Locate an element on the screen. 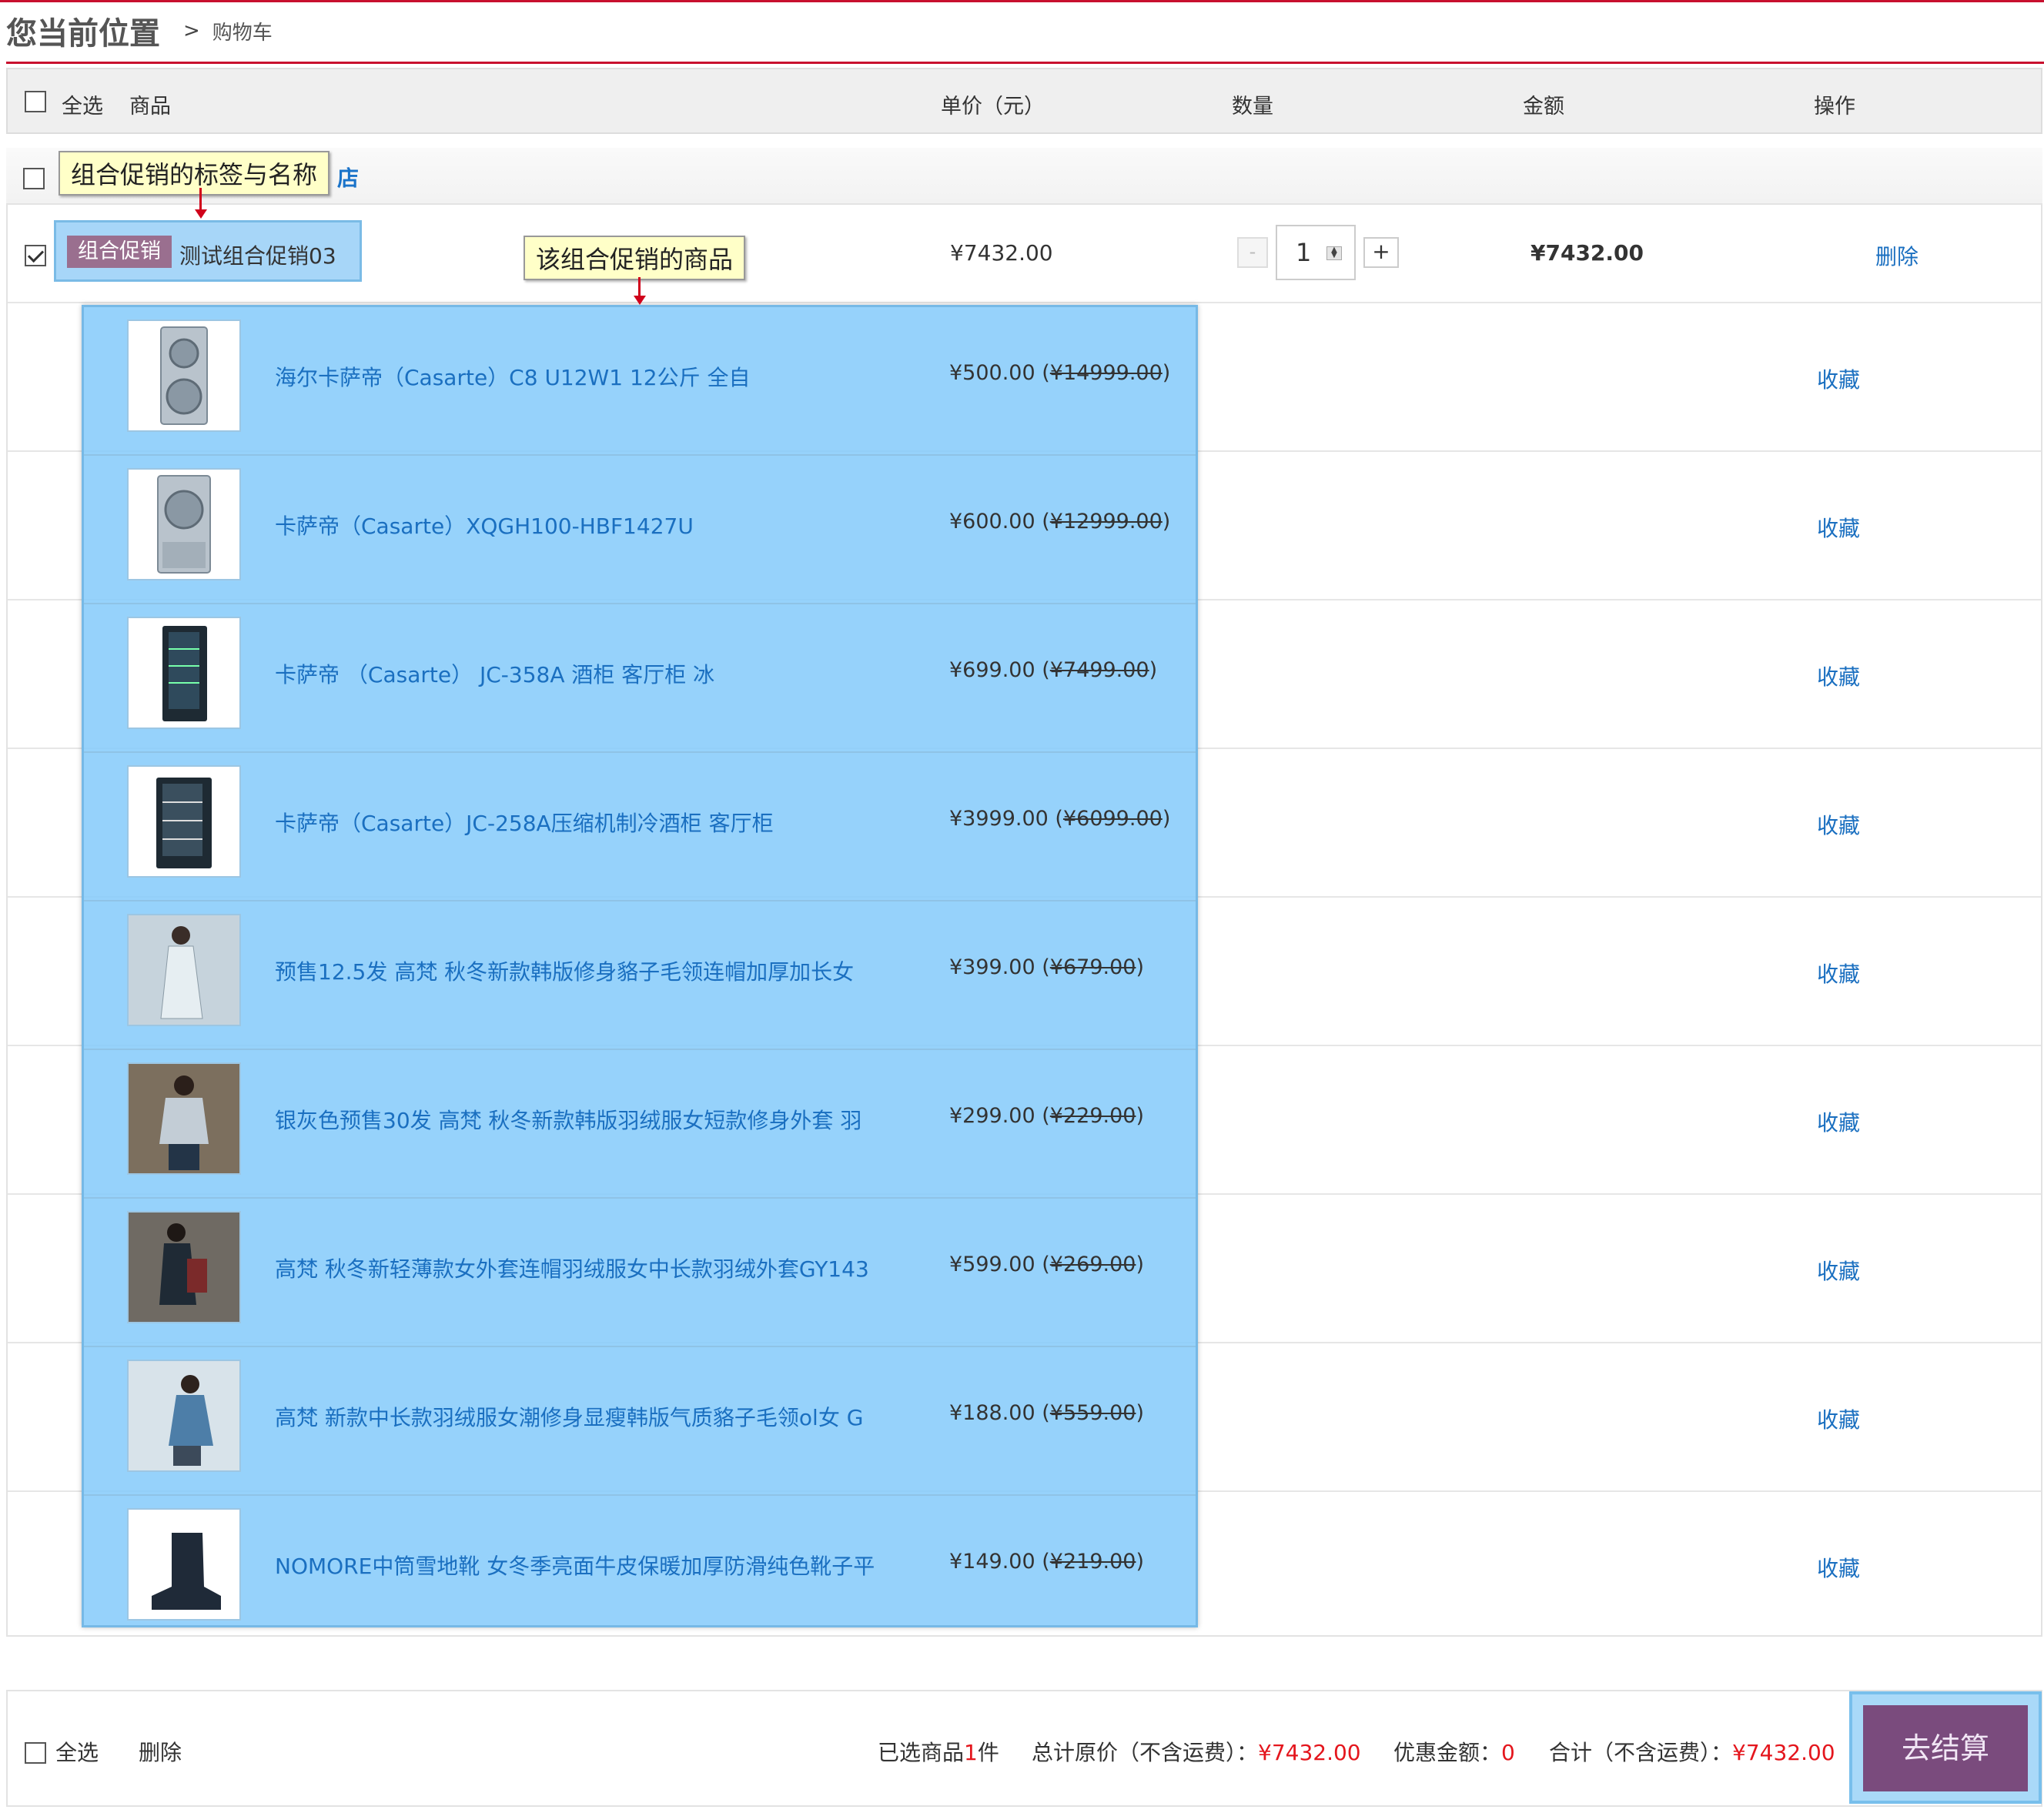  checkout-button: 去结算 is located at coordinates (1945, 1748).